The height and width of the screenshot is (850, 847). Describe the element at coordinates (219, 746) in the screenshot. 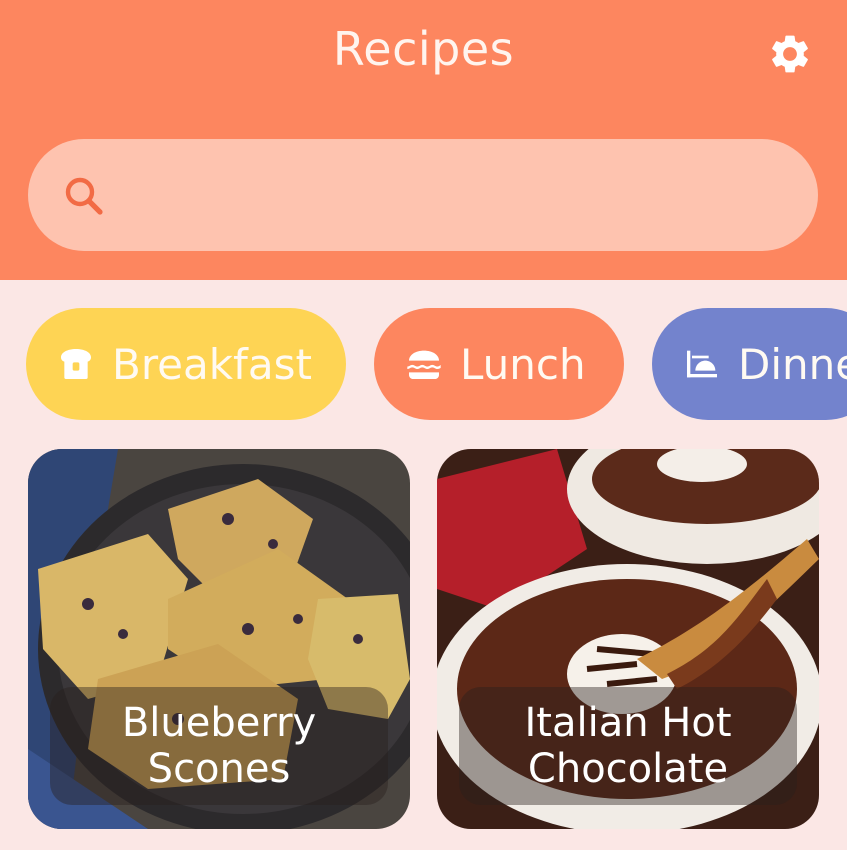

I see `recipe-title: Blueberry Scones` at that location.